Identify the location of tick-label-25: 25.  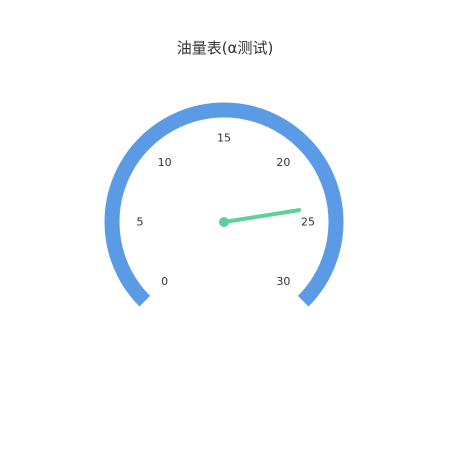
(308, 222).